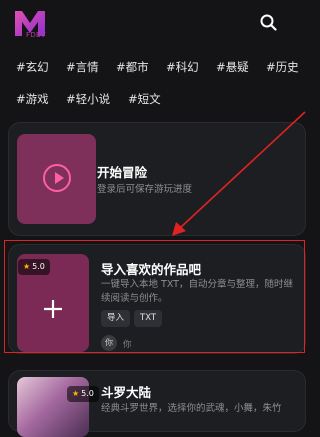 The width and height of the screenshot is (320, 437). Describe the element at coordinates (109, 343) in the screenshot. I see `avatar: 你` at that location.